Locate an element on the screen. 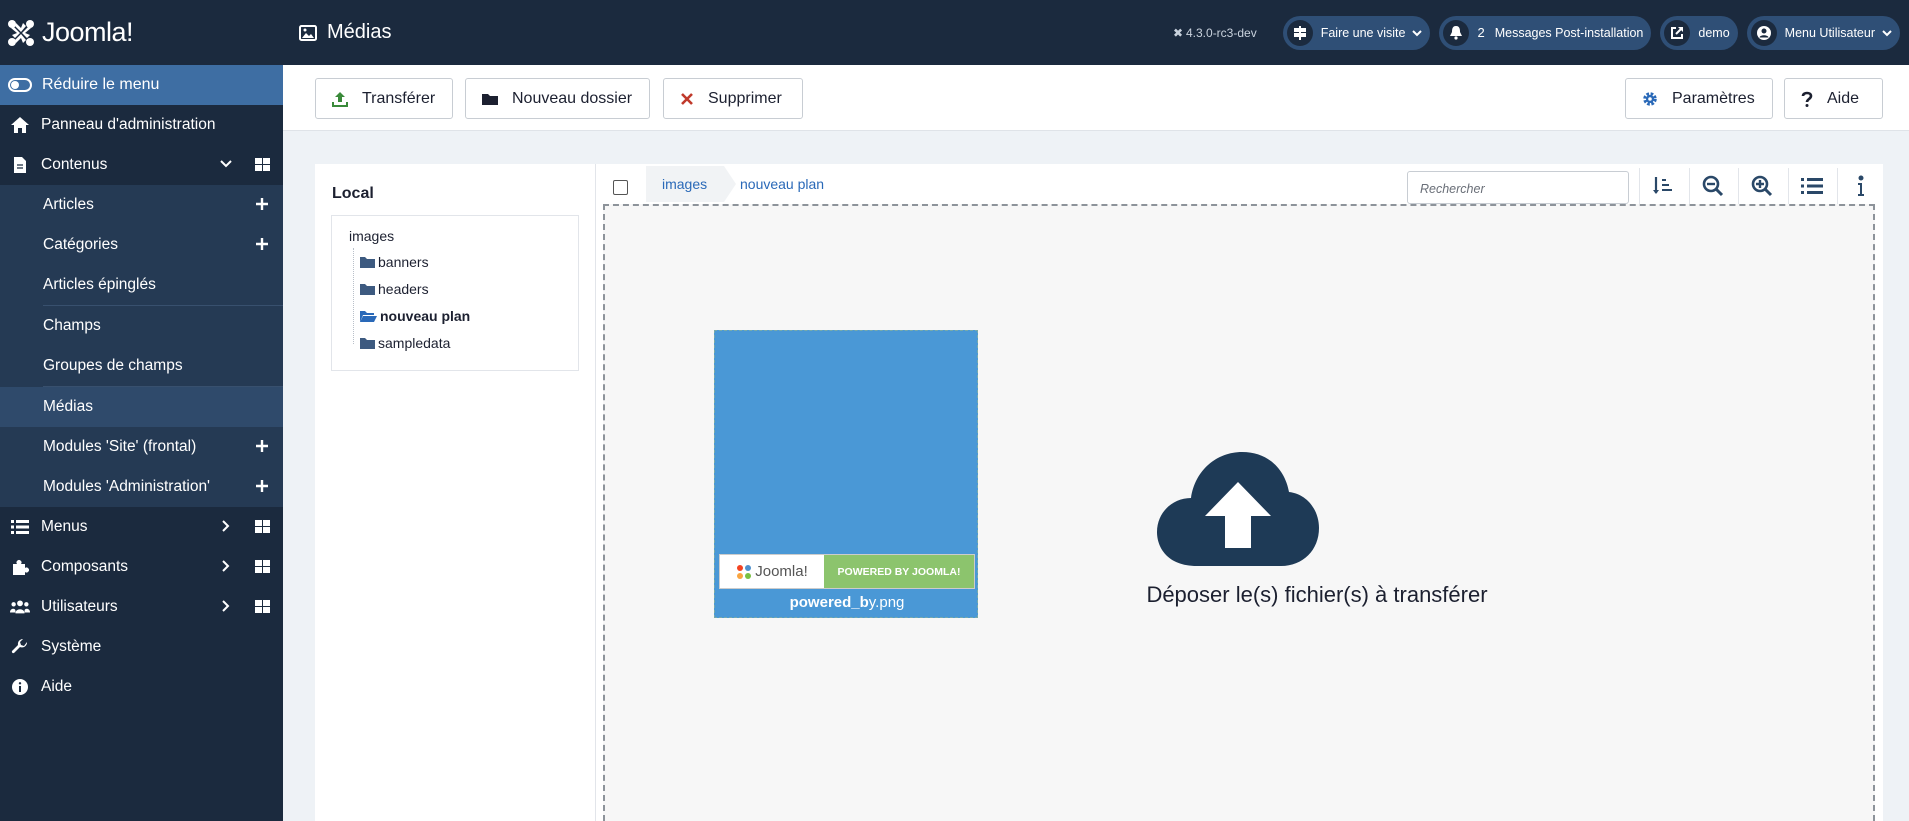 The width and height of the screenshot is (1909, 821). tree-root-images: images is located at coordinates (371, 236).